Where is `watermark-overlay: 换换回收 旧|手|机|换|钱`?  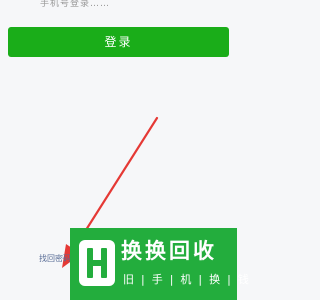 watermark-overlay: 换换回收 旧|手|机|换|钱 is located at coordinates (159, 264).